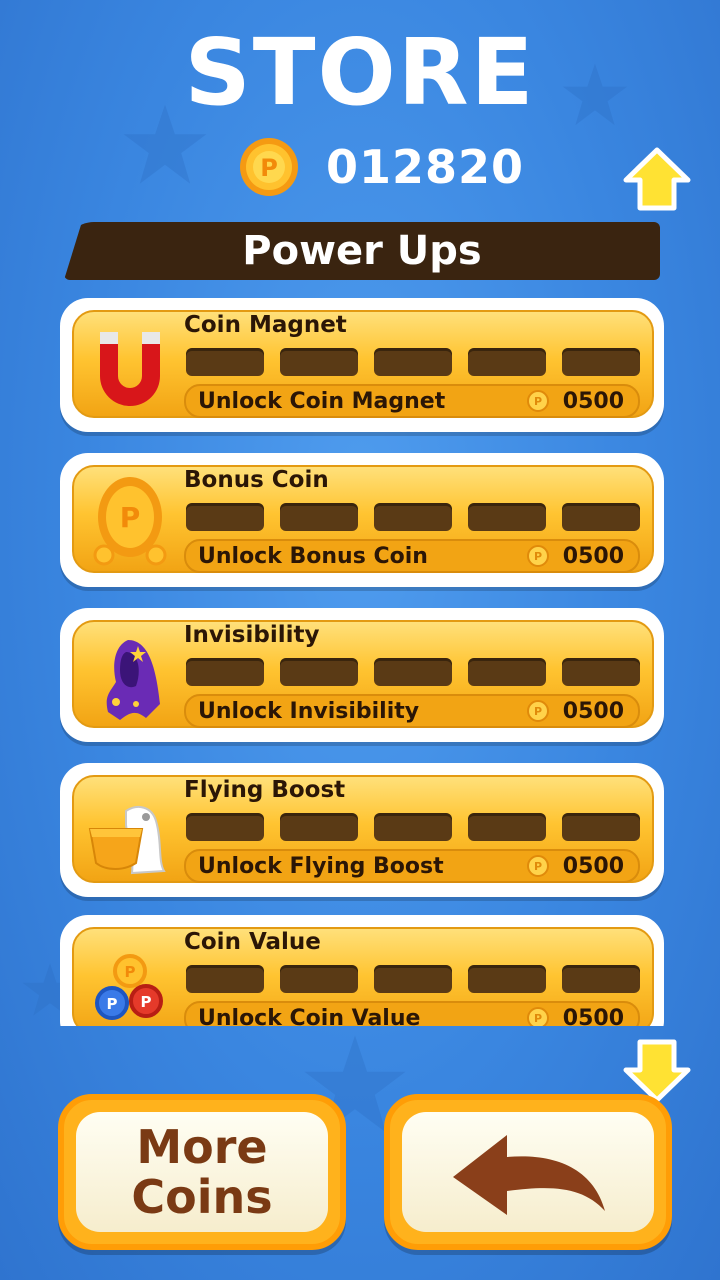 Image resolution: width=720 pixels, height=1280 pixels. Describe the element at coordinates (309, 1016) in the screenshot. I see `unlock-label: Unlock Coin Value` at that location.